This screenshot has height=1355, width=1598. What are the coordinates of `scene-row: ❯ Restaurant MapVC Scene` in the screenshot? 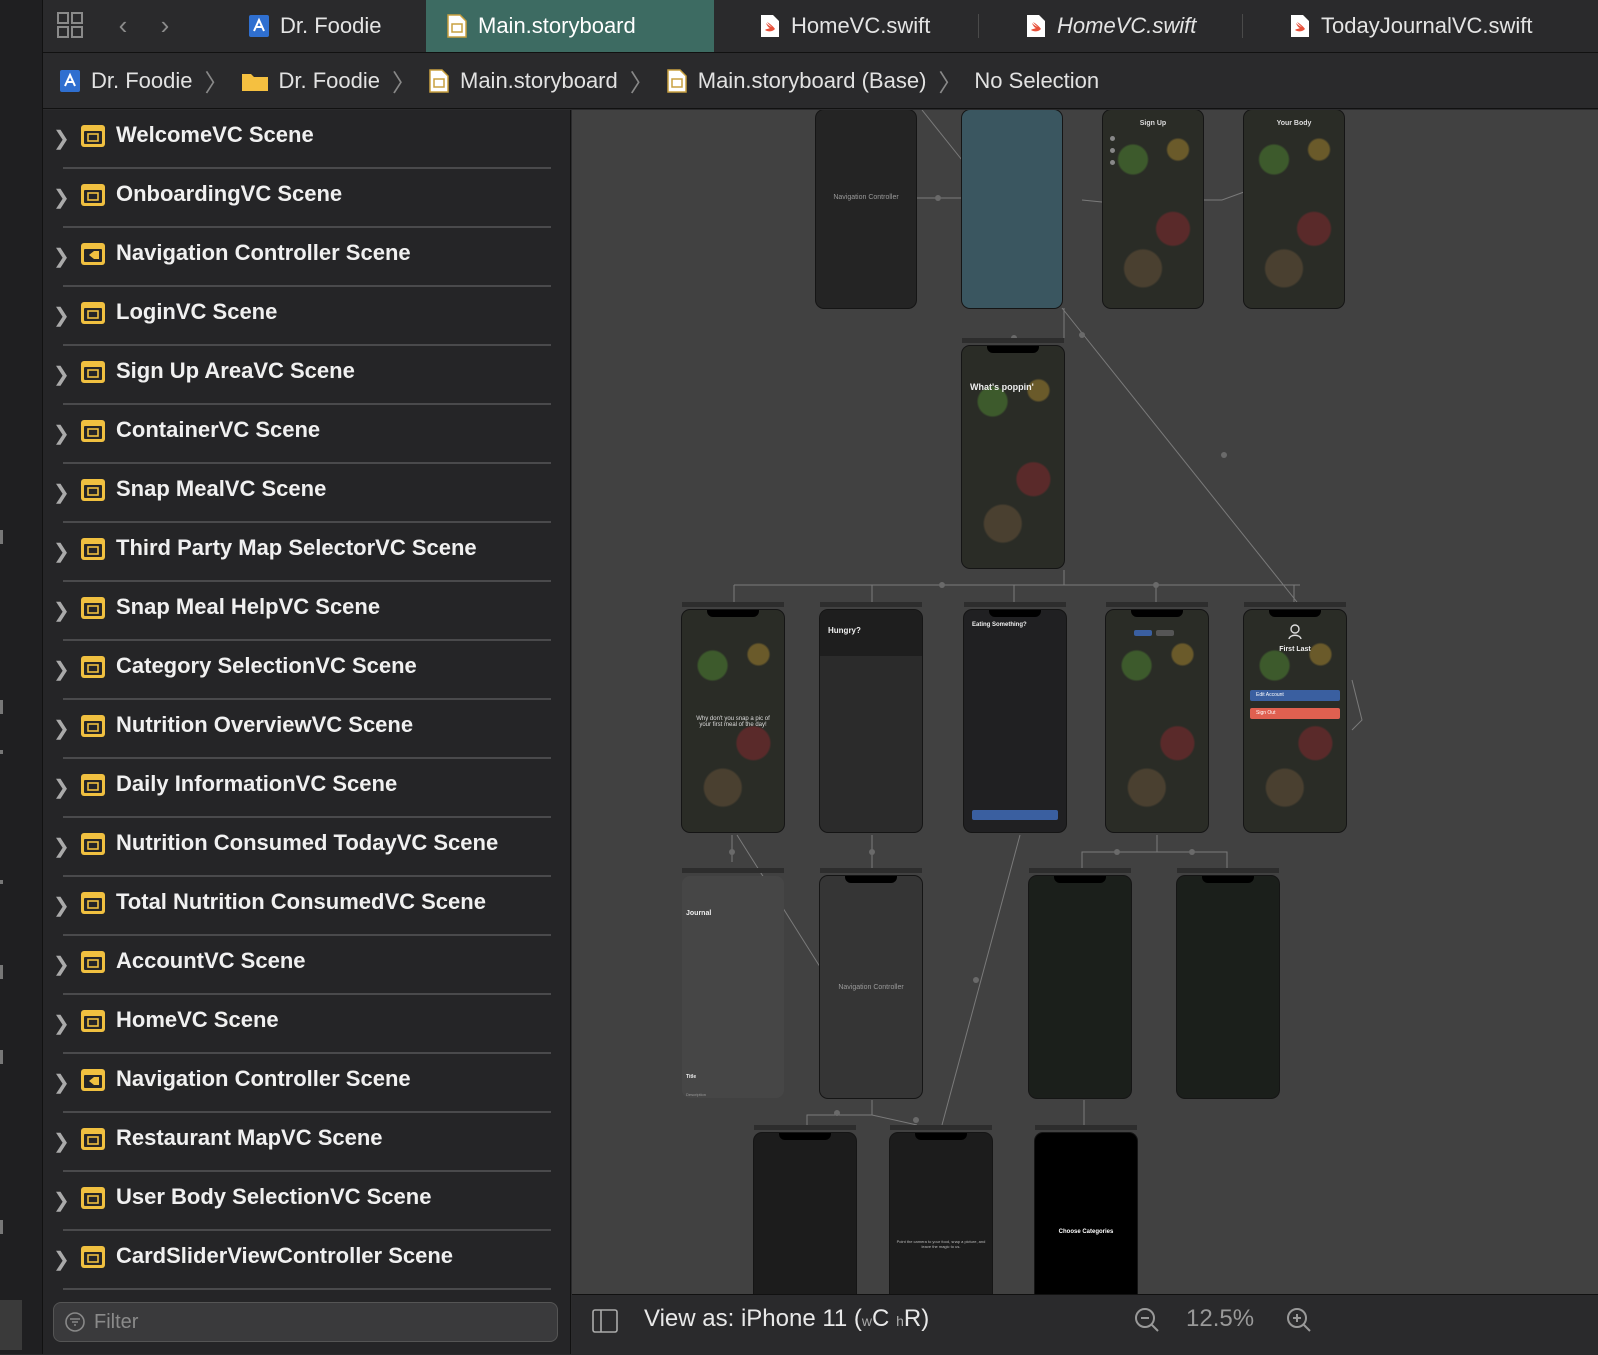 It's located at (306, 1142).